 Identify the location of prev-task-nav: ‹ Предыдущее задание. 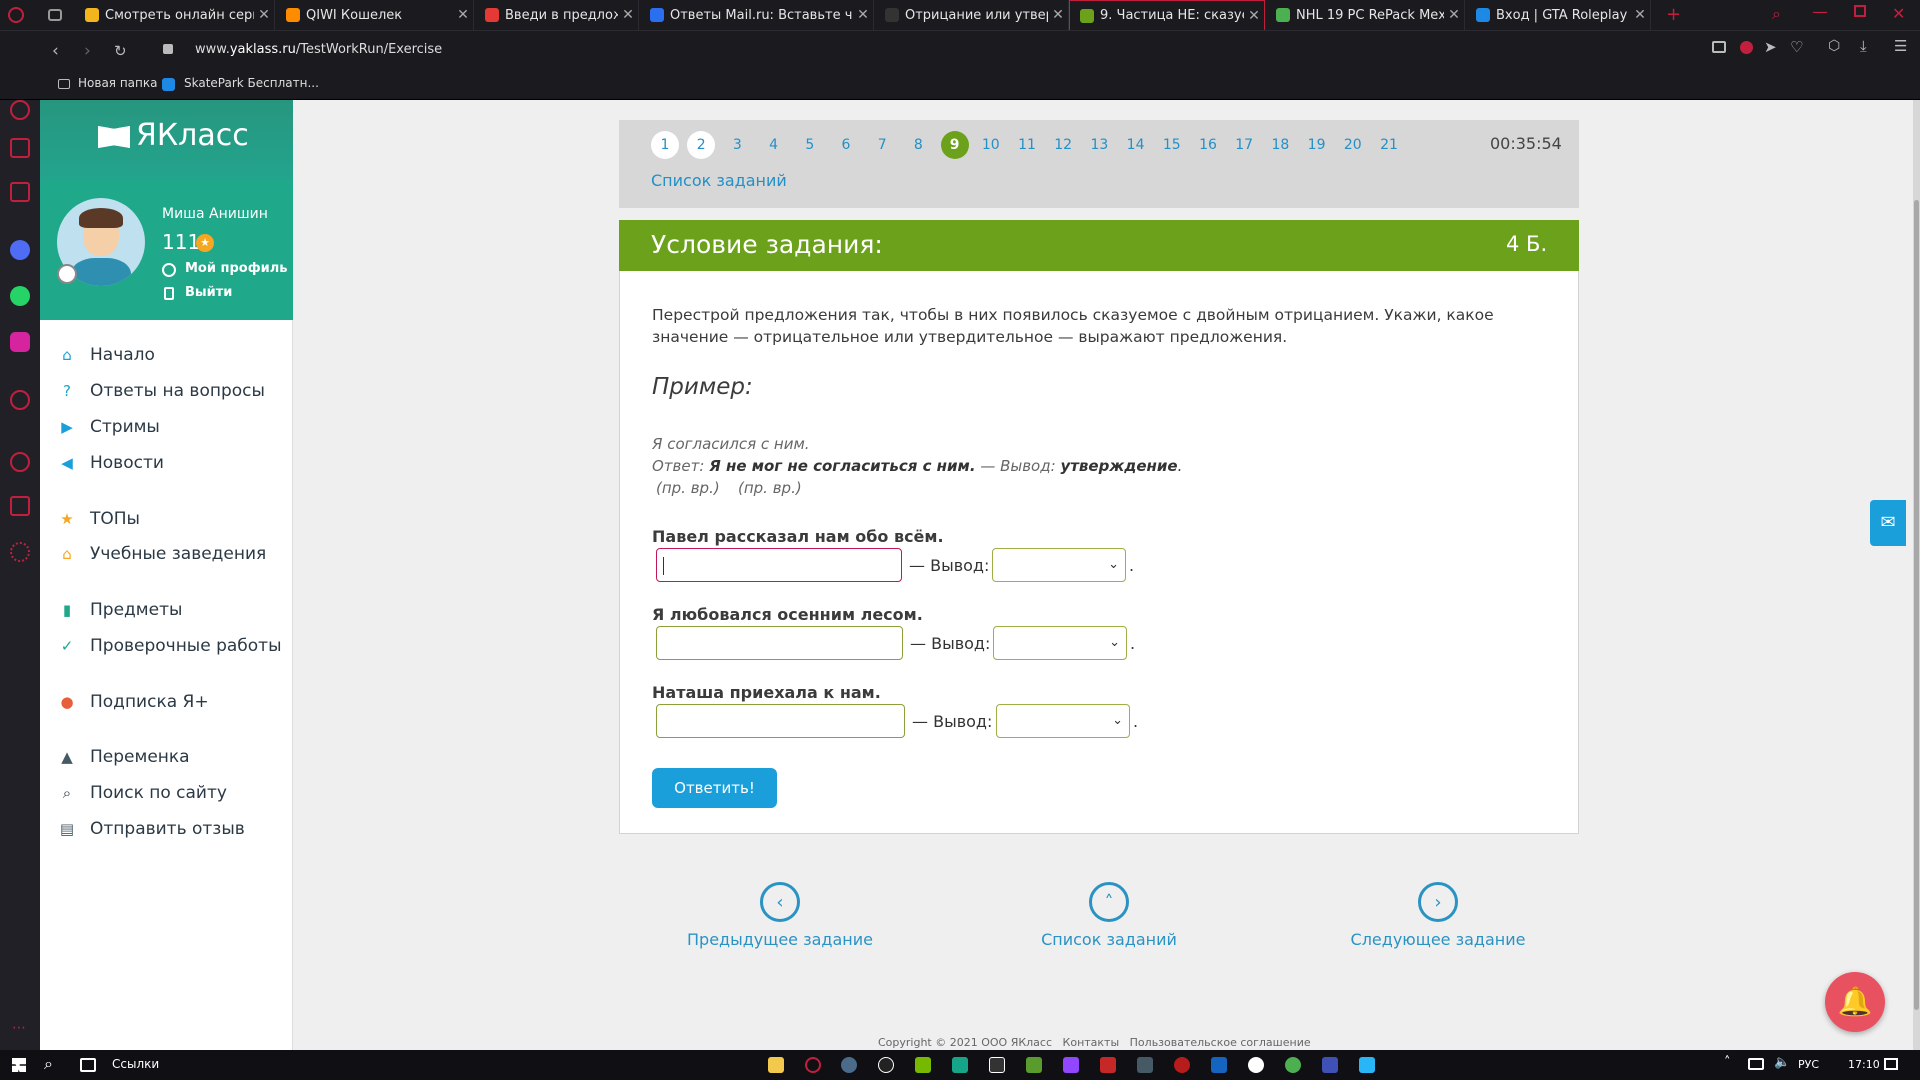
(780, 915).